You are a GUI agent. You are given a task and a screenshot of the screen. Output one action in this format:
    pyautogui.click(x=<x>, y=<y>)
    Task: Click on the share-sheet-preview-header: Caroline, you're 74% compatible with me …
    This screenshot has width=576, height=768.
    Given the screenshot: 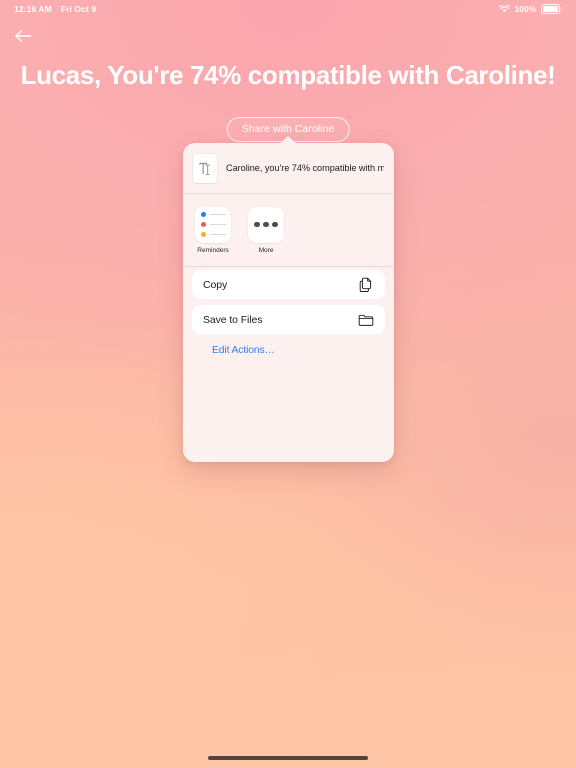 What is the action you would take?
    pyautogui.click(x=288, y=168)
    